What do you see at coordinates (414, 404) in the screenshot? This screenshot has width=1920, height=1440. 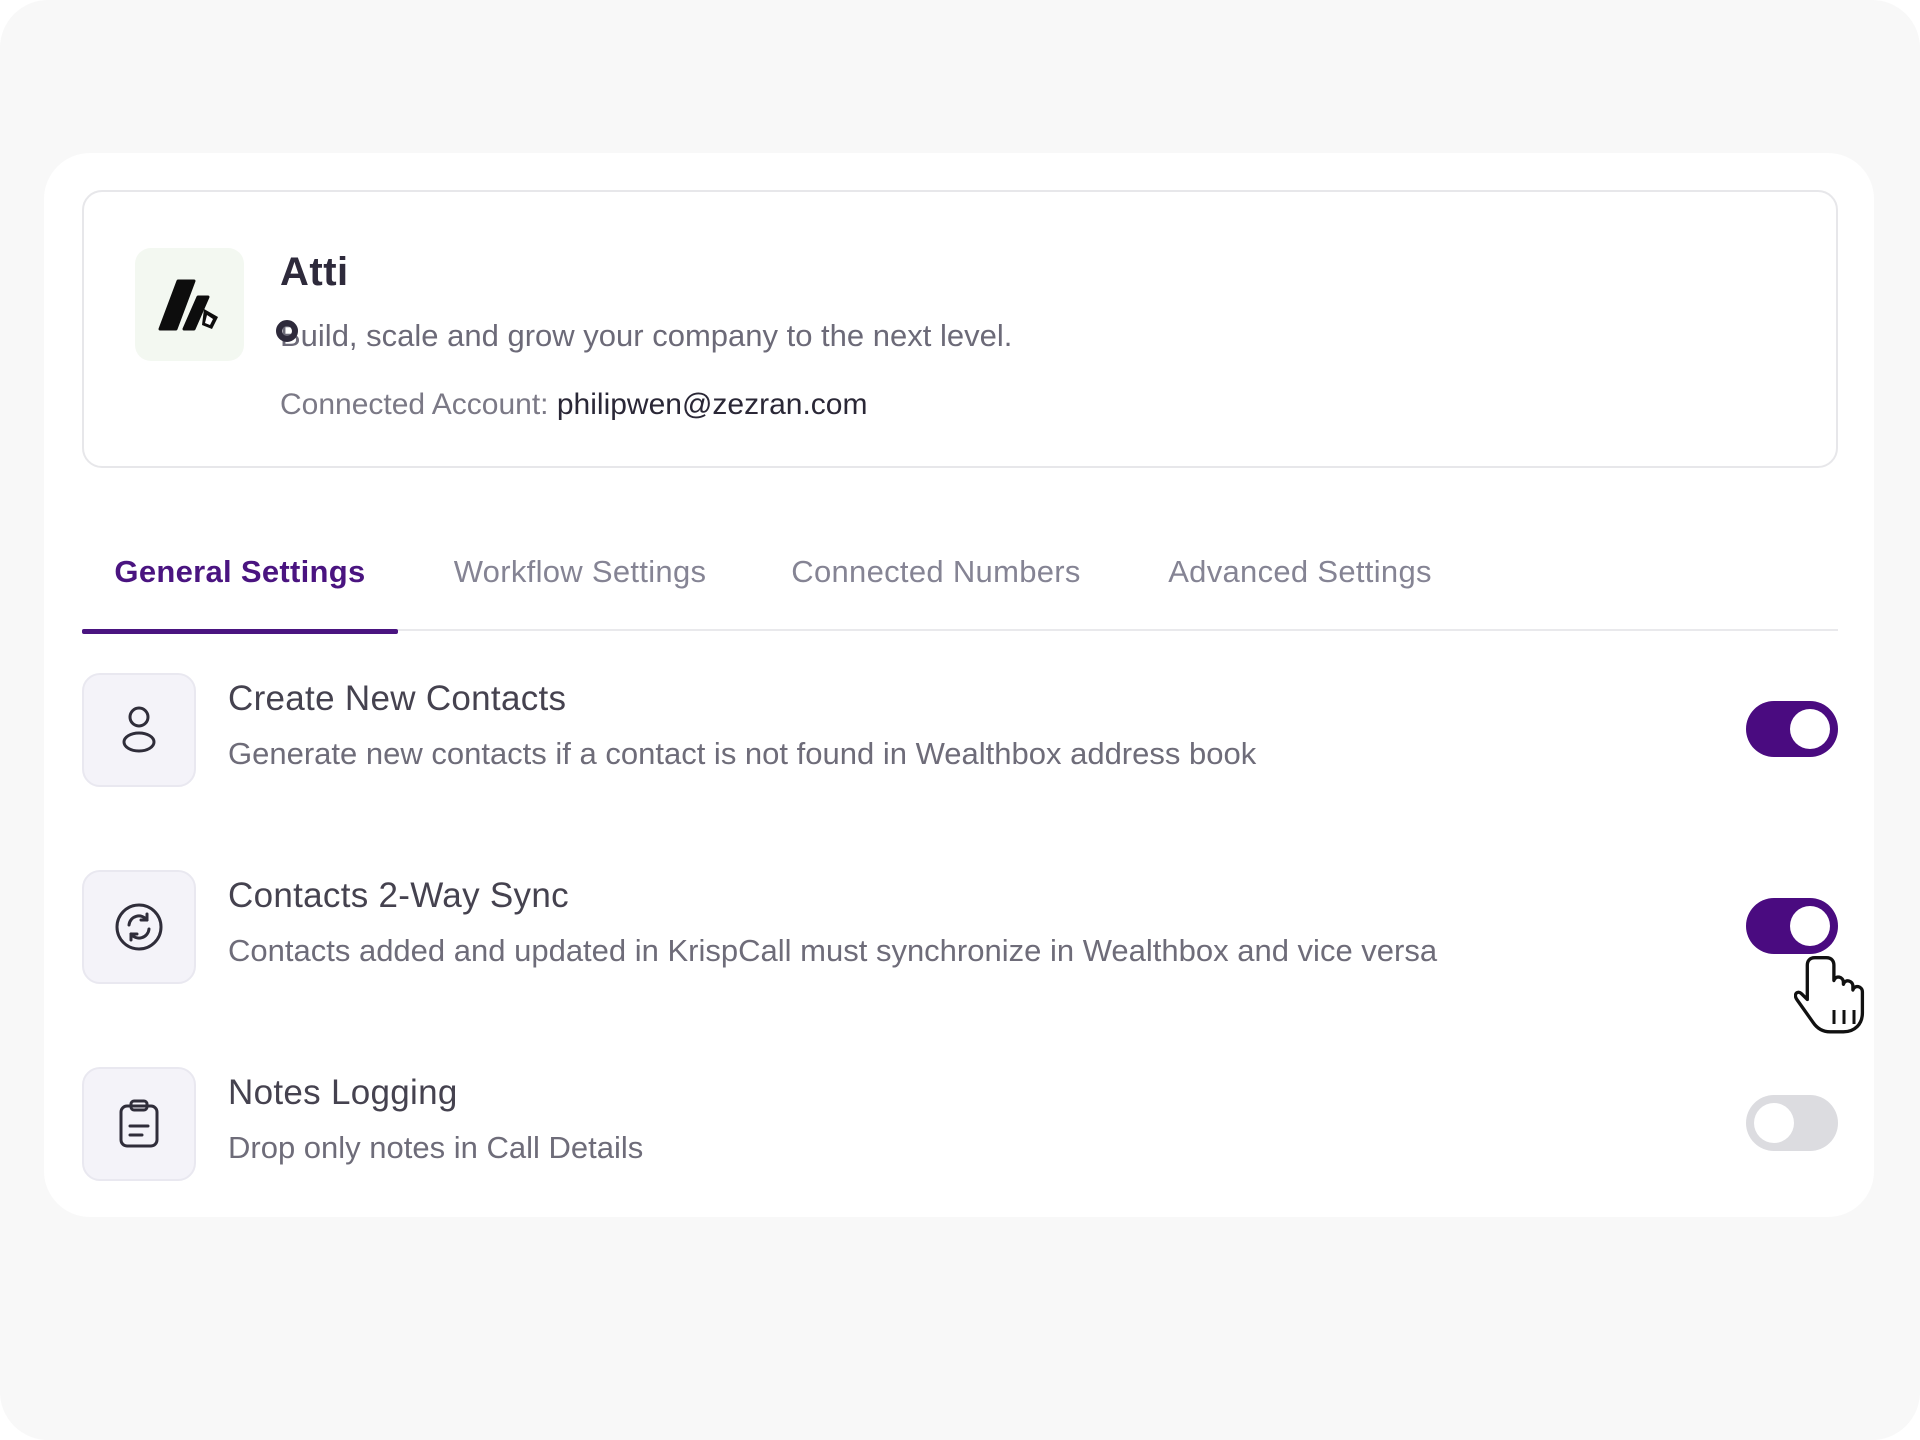 I see `connected-account-label: Connected Account:` at bounding box center [414, 404].